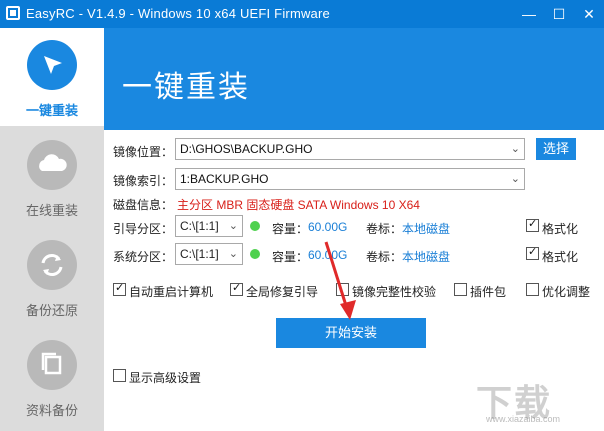 The width and height of the screenshot is (604, 431). Describe the element at coordinates (52, 65) in the screenshot. I see `cursor-icon` at that location.